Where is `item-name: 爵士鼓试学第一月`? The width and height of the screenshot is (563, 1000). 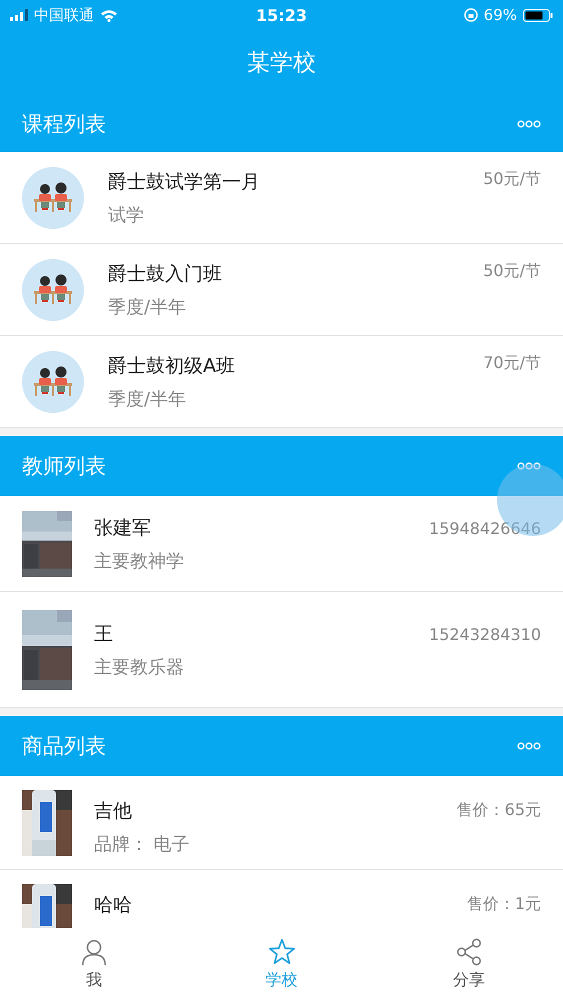
item-name: 爵士鼓试学第一月 is located at coordinates (184, 182).